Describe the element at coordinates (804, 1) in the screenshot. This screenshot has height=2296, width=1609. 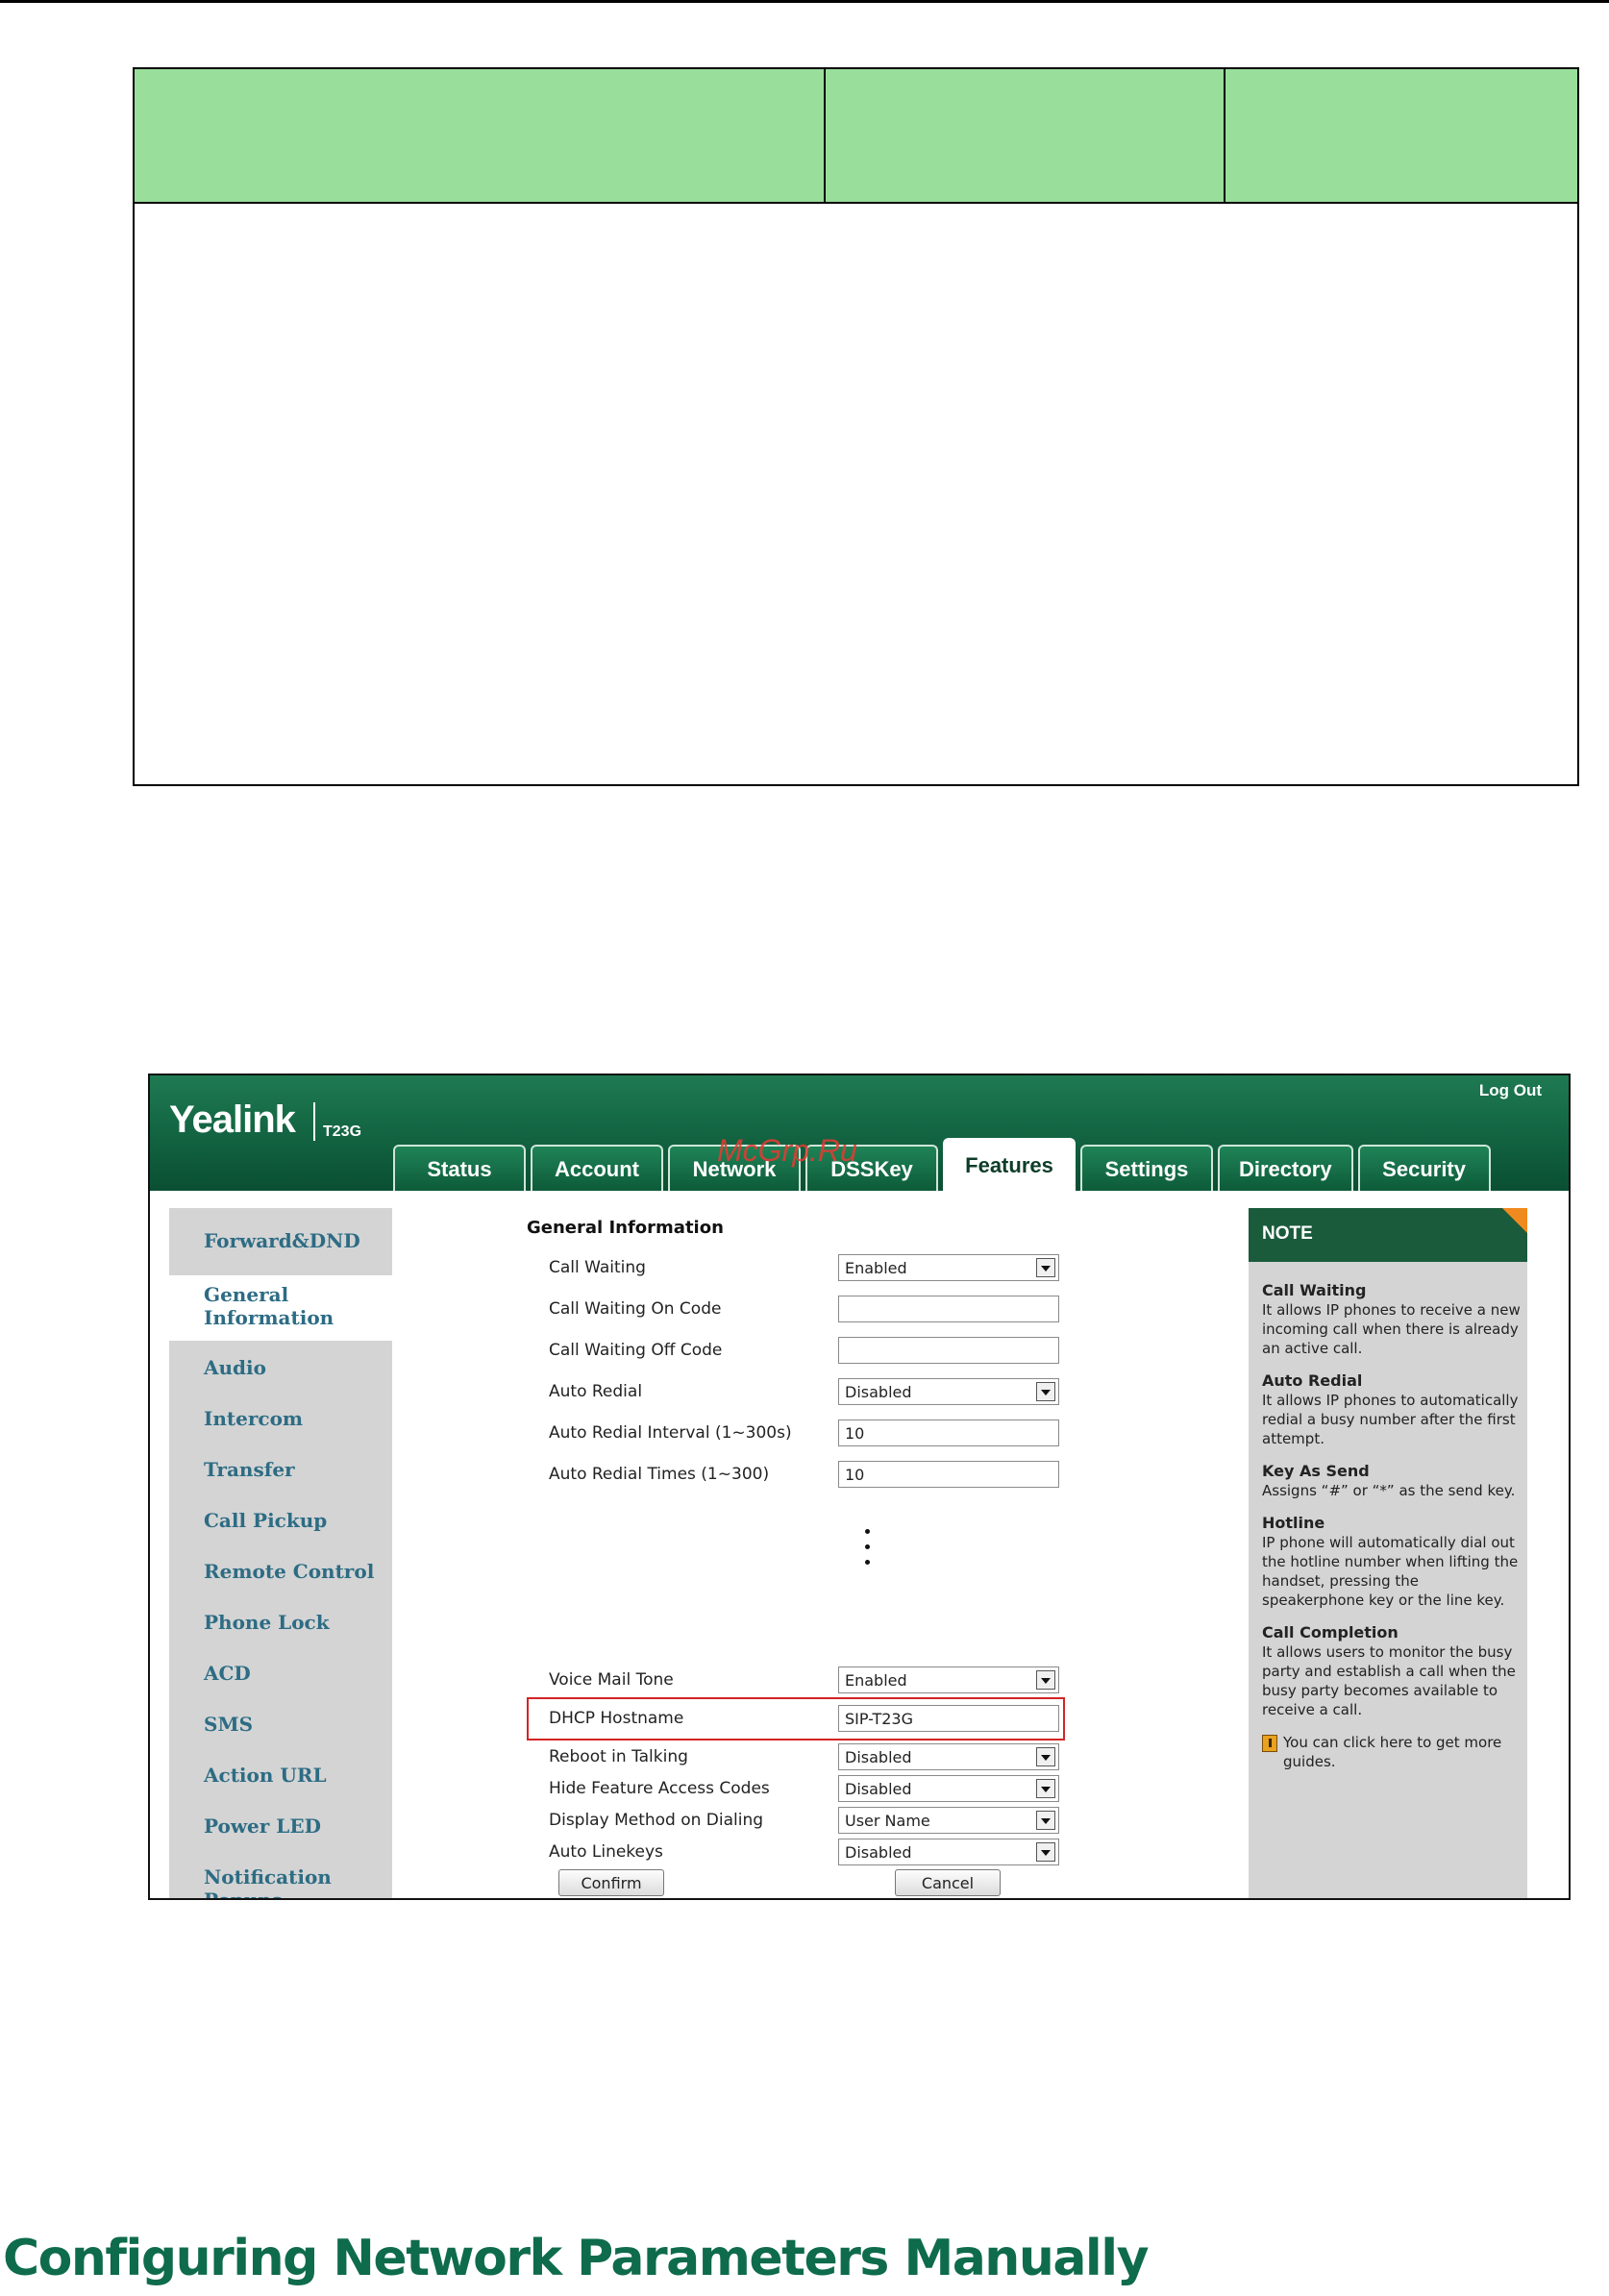
I see `top-rule` at that location.